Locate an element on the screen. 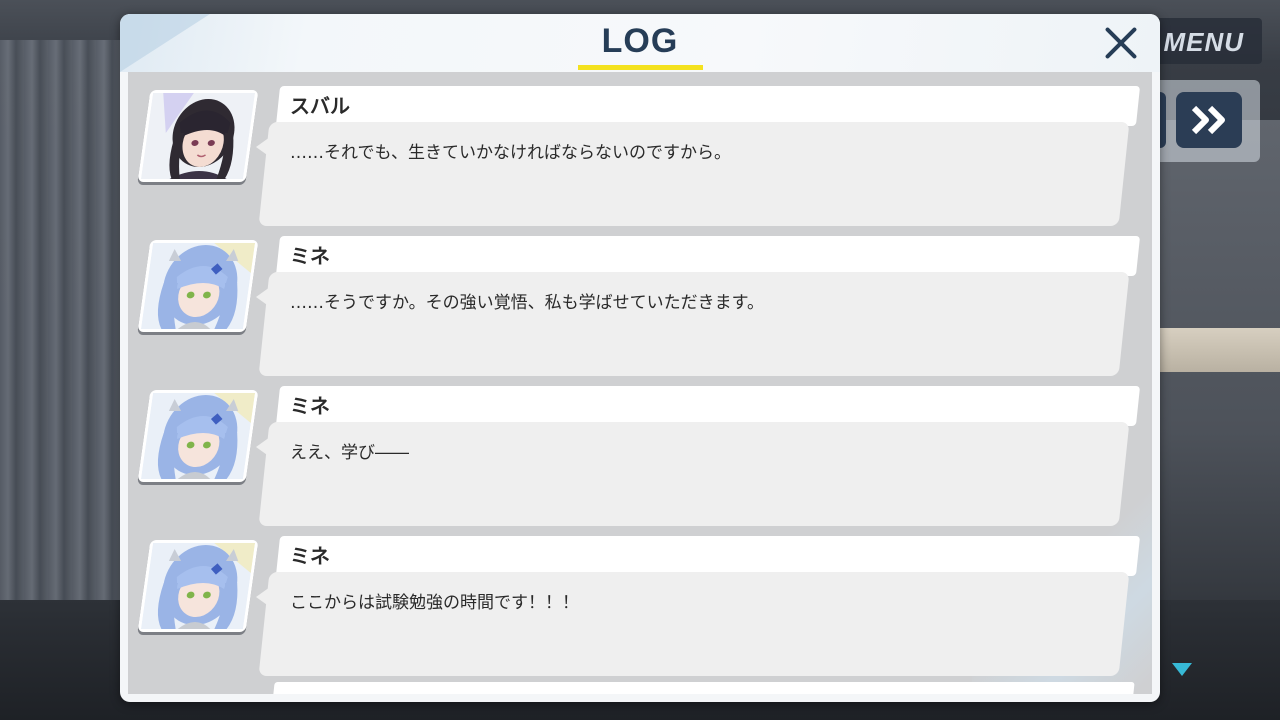 This screenshot has height=720, width=1280. close-icon is located at coordinates (1121, 43).